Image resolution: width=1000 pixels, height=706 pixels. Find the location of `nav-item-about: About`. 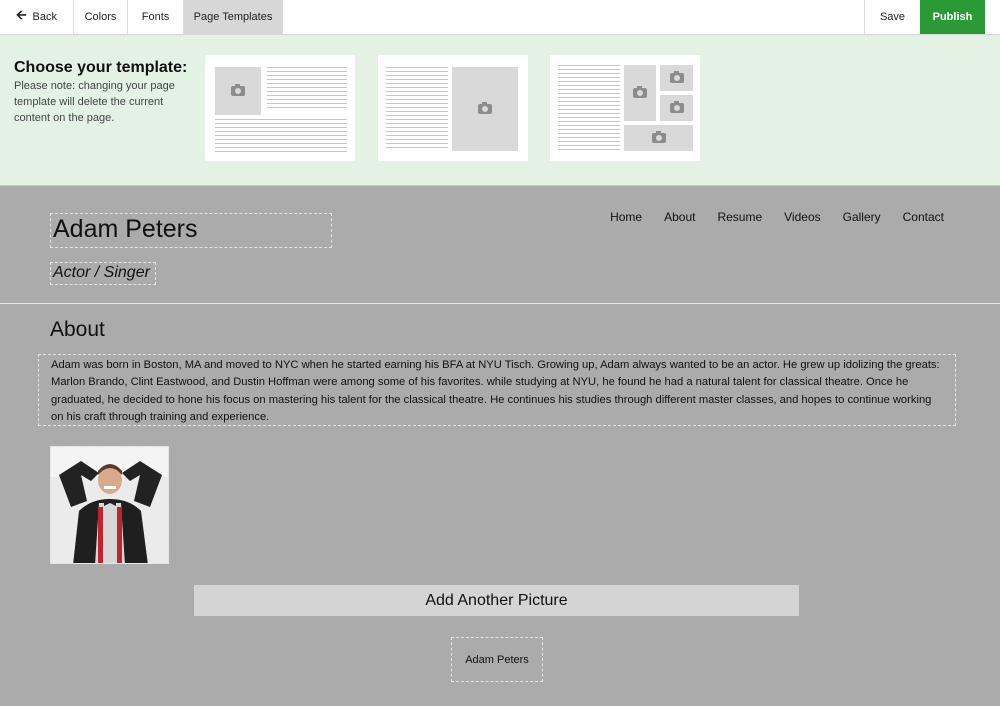

nav-item-about: About is located at coordinates (679, 217).